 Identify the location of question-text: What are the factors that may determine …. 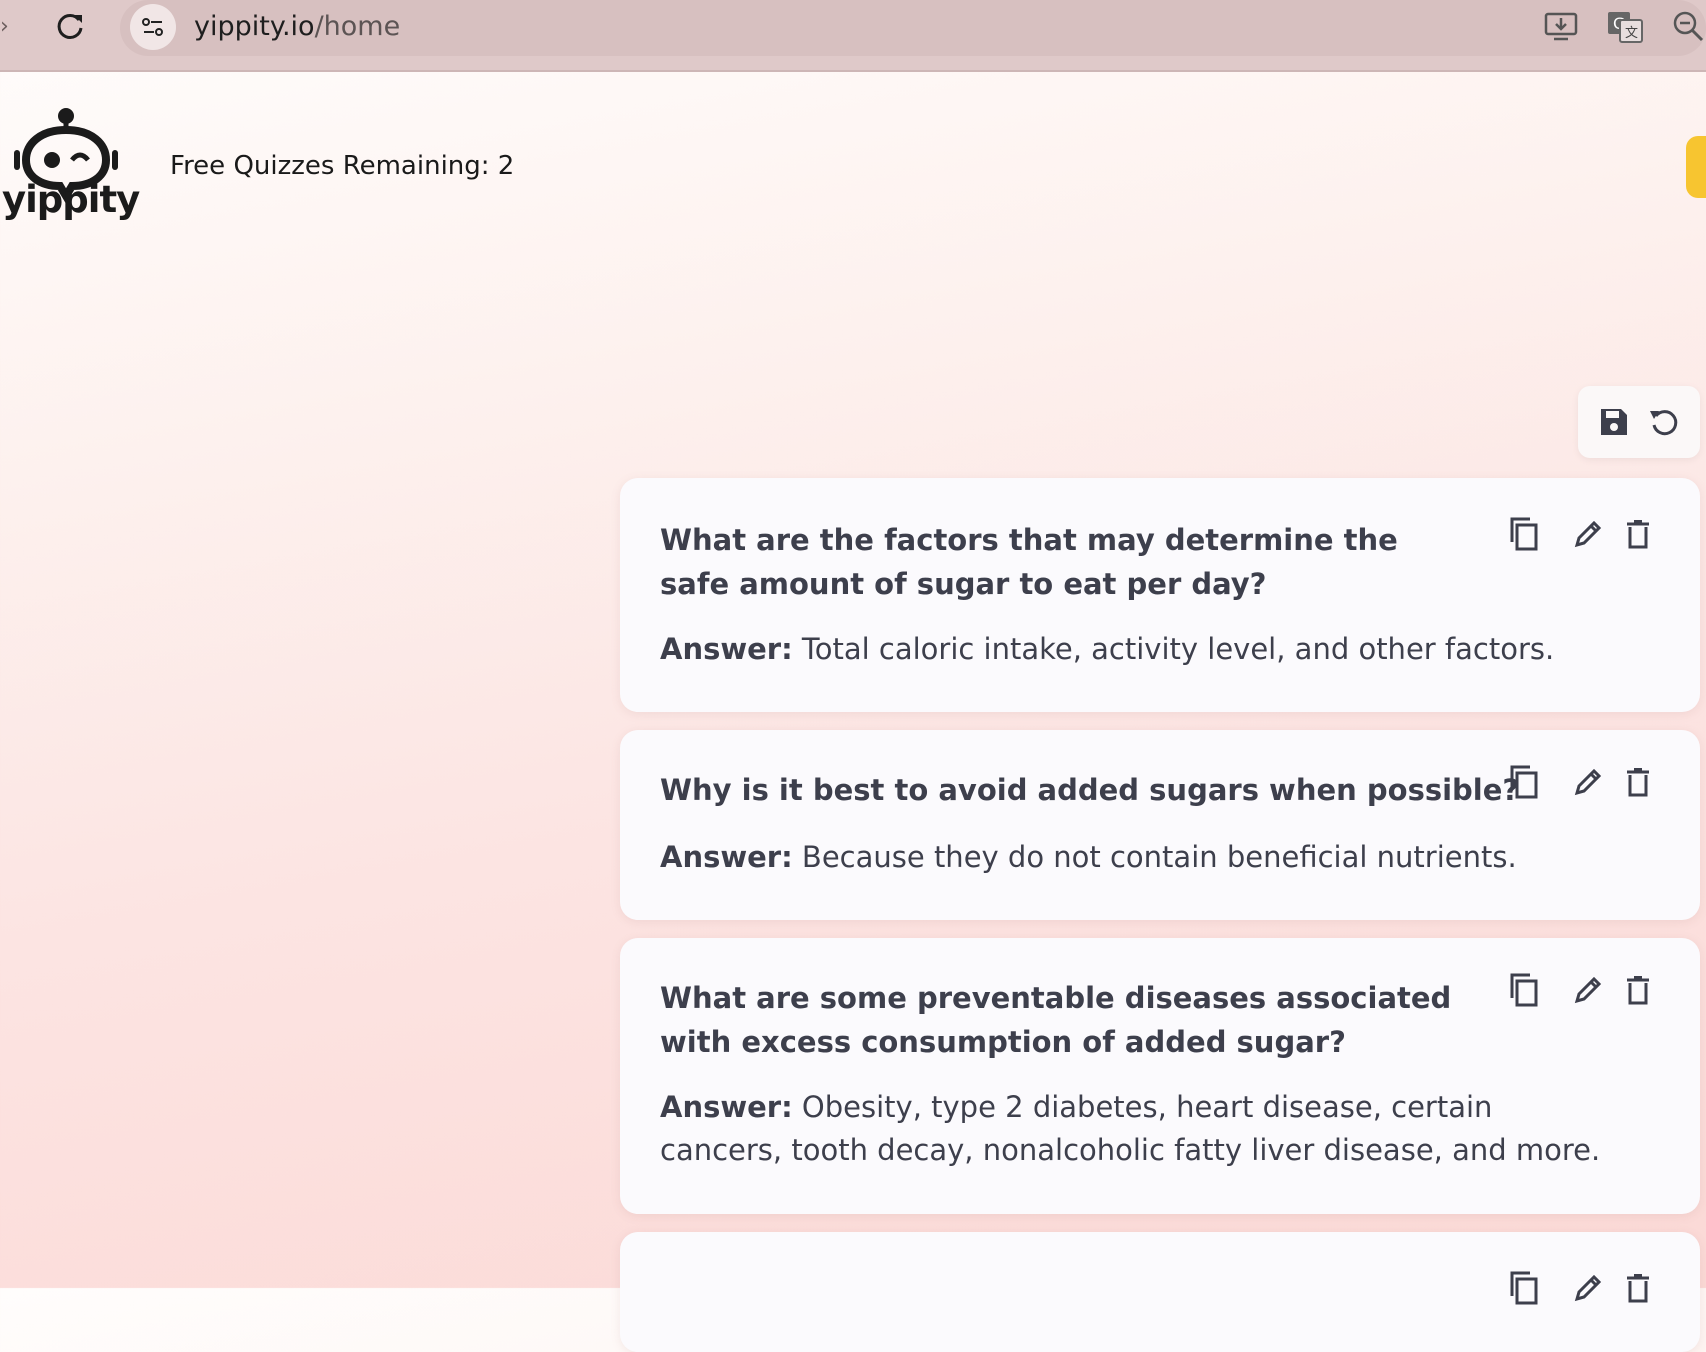
(1029, 562).